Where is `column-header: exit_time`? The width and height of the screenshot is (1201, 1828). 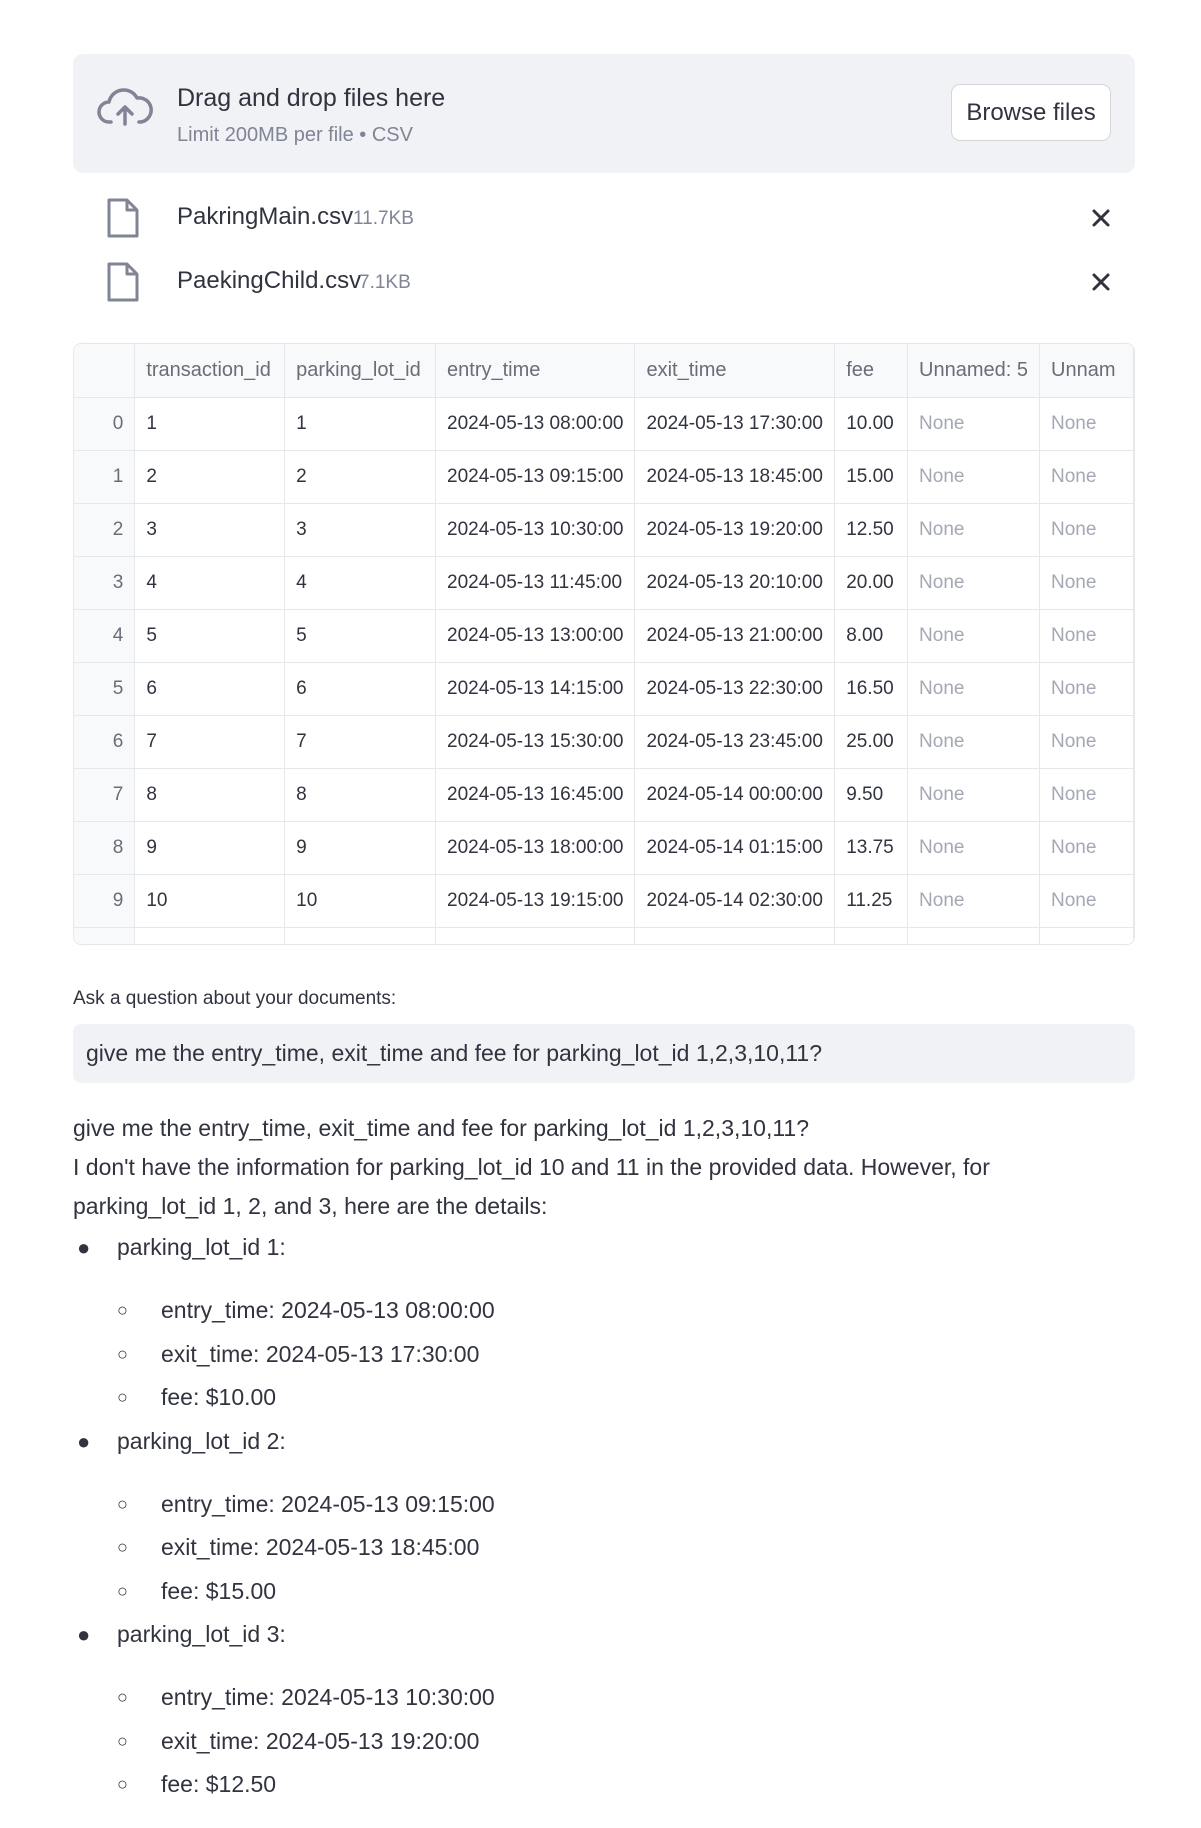 column-header: exit_time is located at coordinates (735, 371).